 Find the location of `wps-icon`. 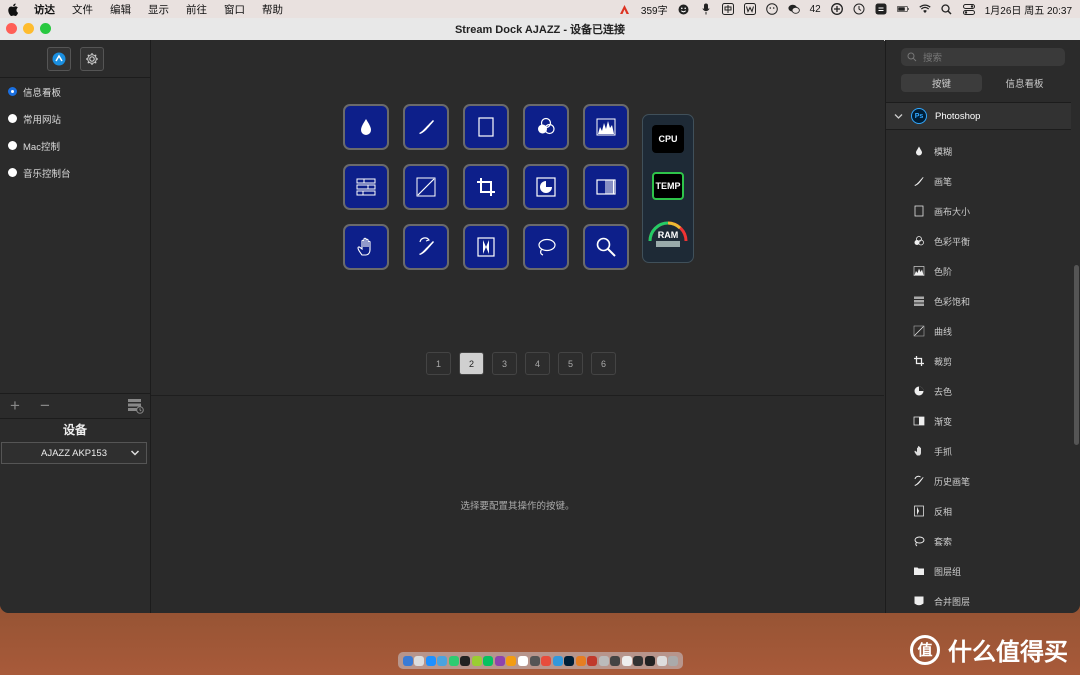

wps-icon is located at coordinates (749, 9).